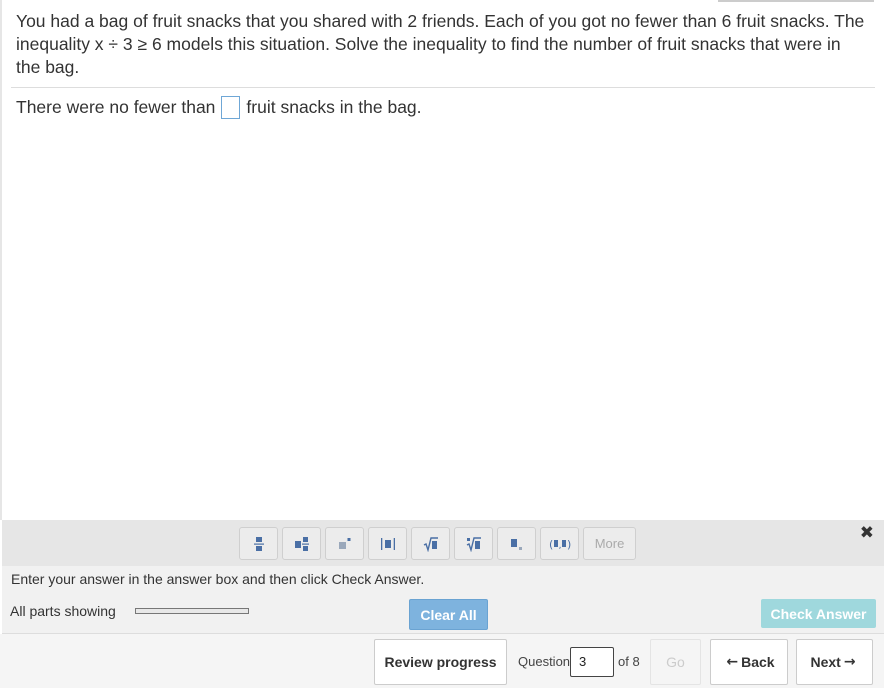 Image resolution: width=884 pixels, height=688 pixels. I want to click on exponent-icon, so click(344, 543).